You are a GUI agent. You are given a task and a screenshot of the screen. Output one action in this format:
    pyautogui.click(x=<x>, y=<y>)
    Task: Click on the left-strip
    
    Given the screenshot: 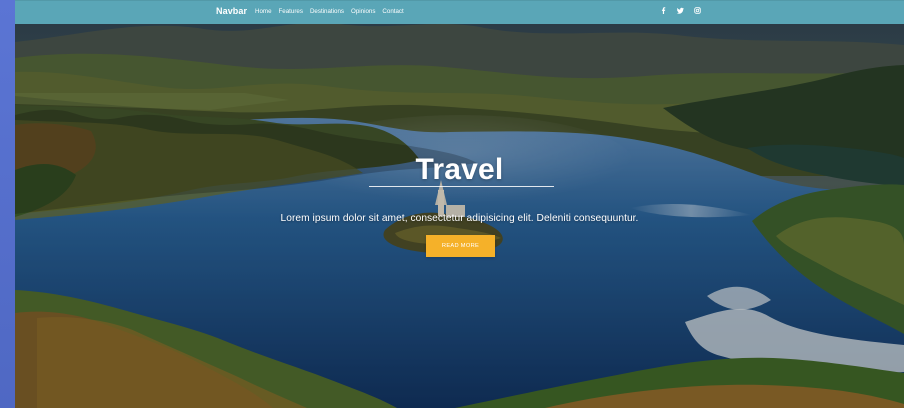 What is the action you would take?
    pyautogui.click(x=7, y=204)
    